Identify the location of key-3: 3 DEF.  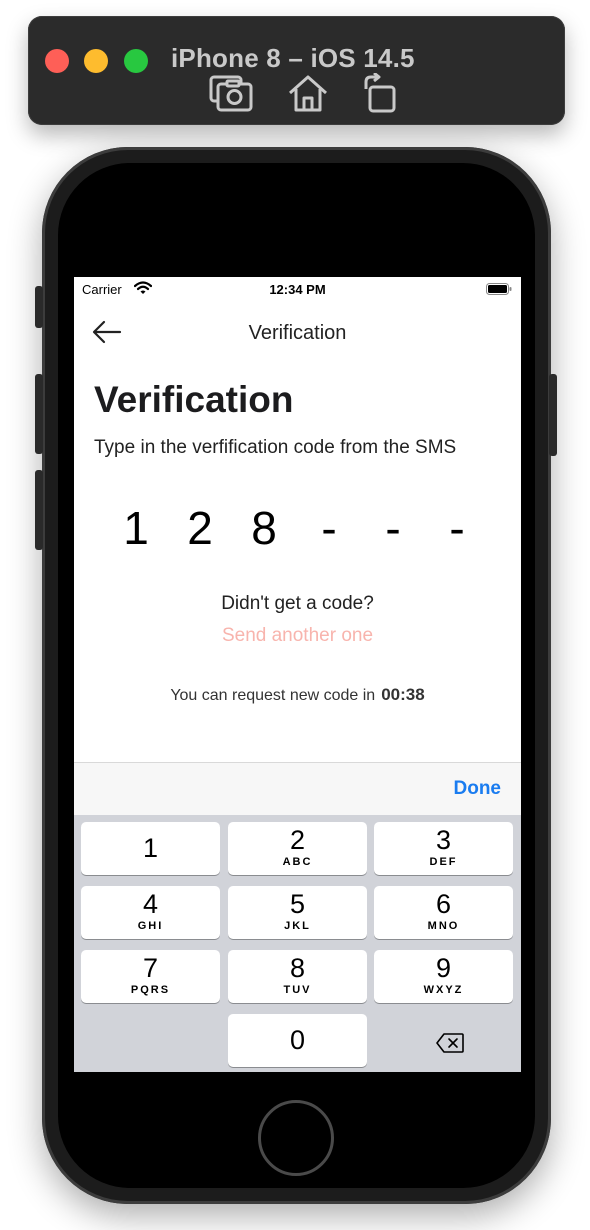
(443, 848).